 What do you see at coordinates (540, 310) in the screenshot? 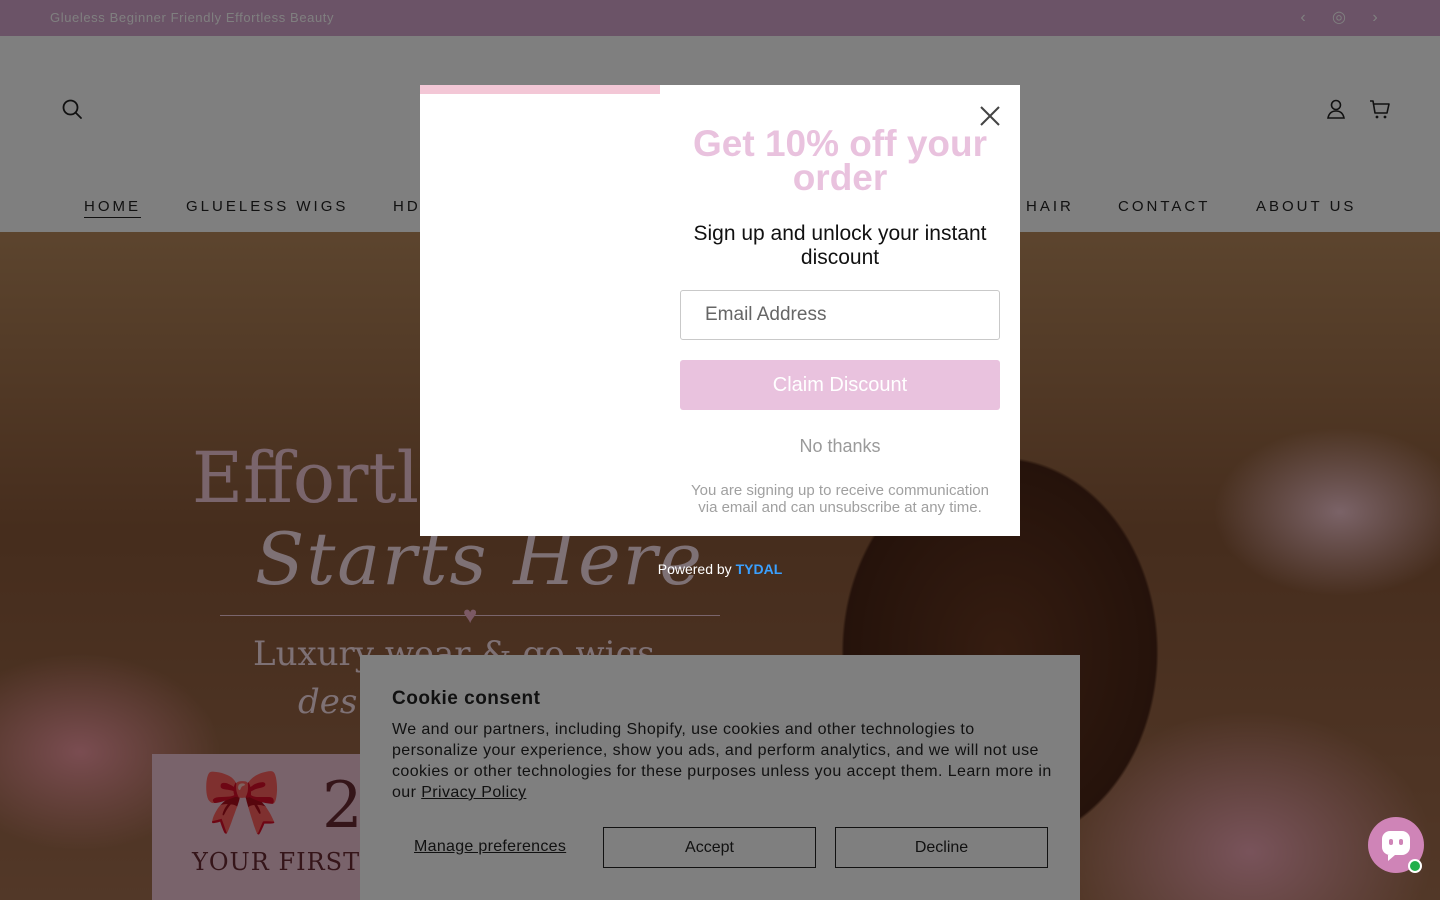
I see `popup-image` at bounding box center [540, 310].